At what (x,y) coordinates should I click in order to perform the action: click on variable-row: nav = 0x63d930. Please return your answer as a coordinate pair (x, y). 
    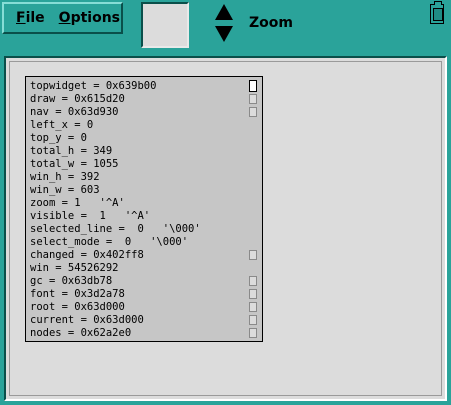
    Looking at the image, I should click on (74, 112).